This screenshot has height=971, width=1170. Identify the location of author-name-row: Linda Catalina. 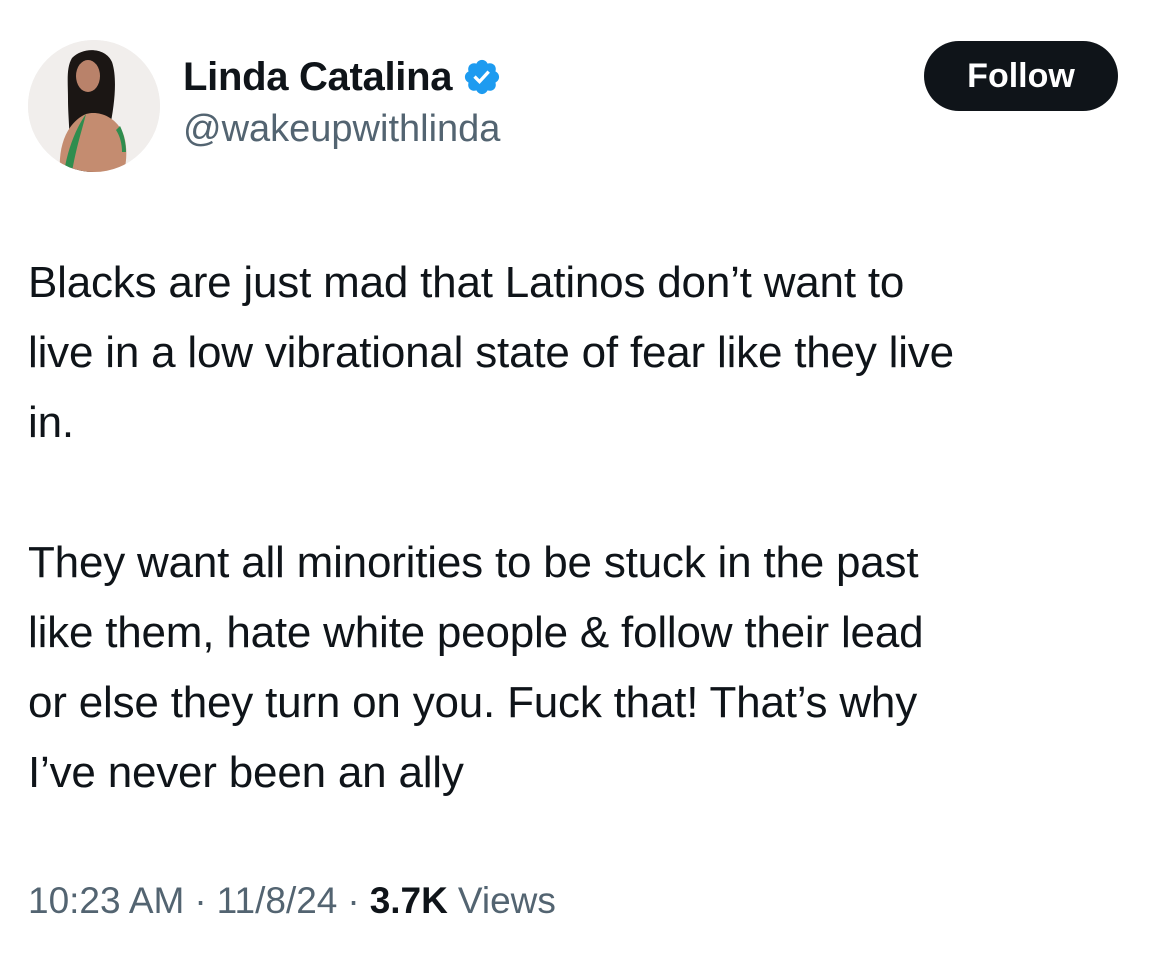
(342, 77).